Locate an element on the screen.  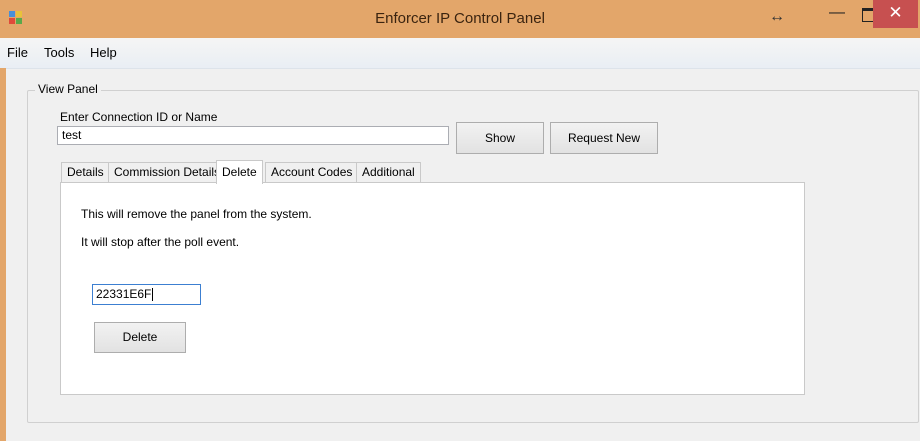
request-new-button: Request New is located at coordinates (604, 138).